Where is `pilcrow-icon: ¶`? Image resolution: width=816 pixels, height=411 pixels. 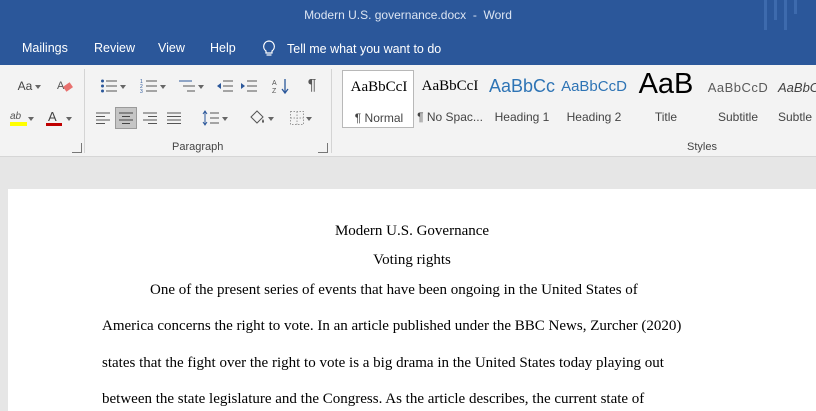 pilcrow-icon: ¶ is located at coordinates (312, 85).